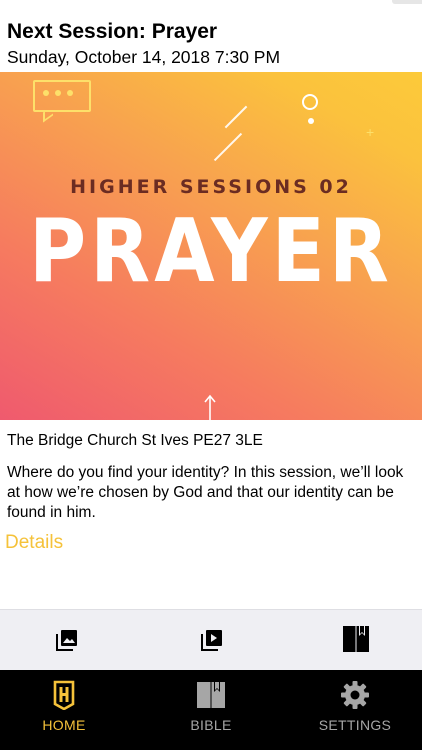 The height and width of the screenshot is (750, 422). I want to click on tab-bible: BIBLE, so click(211, 710).